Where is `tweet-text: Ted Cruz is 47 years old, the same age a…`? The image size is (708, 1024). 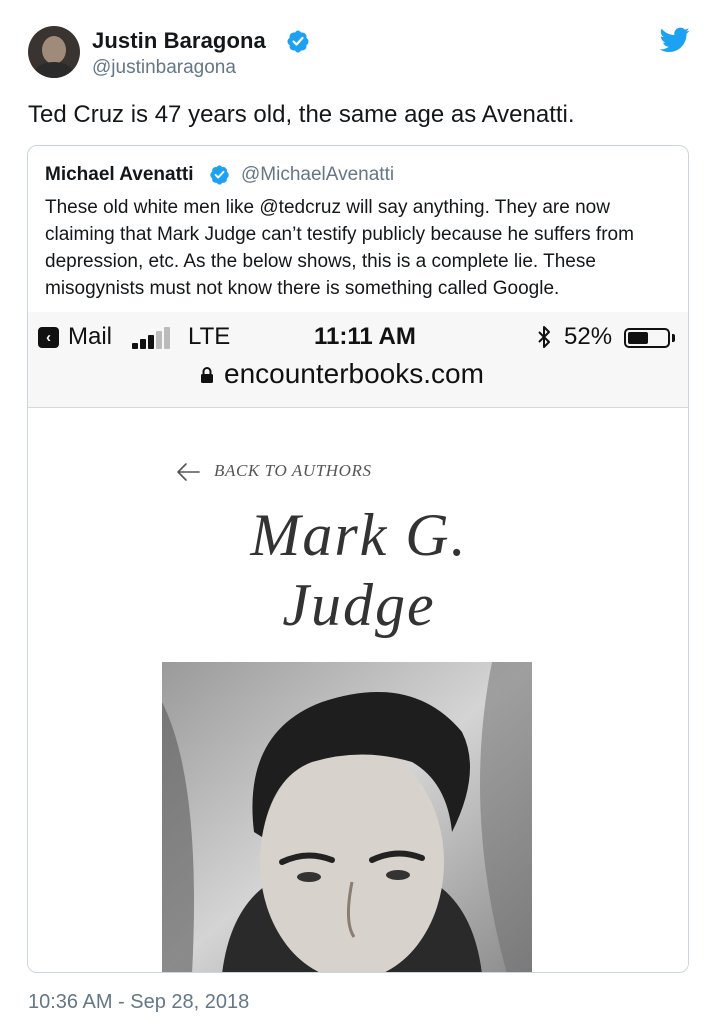
tweet-text: Ted Cruz is 47 years old, the same age a… is located at coordinates (301, 114).